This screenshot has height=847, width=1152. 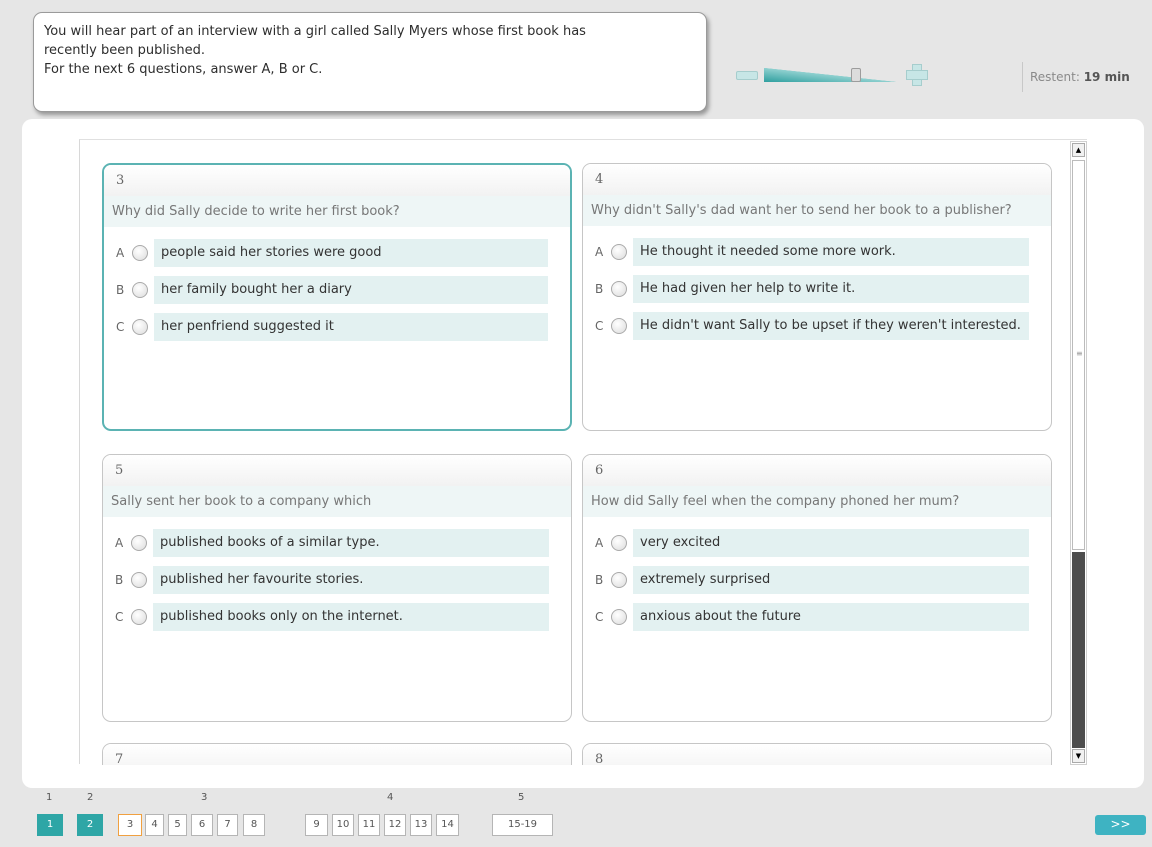 What do you see at coordinates (747, 75) in the screenshot?
I see `volume-down-button` at bounding box center [747, 75].